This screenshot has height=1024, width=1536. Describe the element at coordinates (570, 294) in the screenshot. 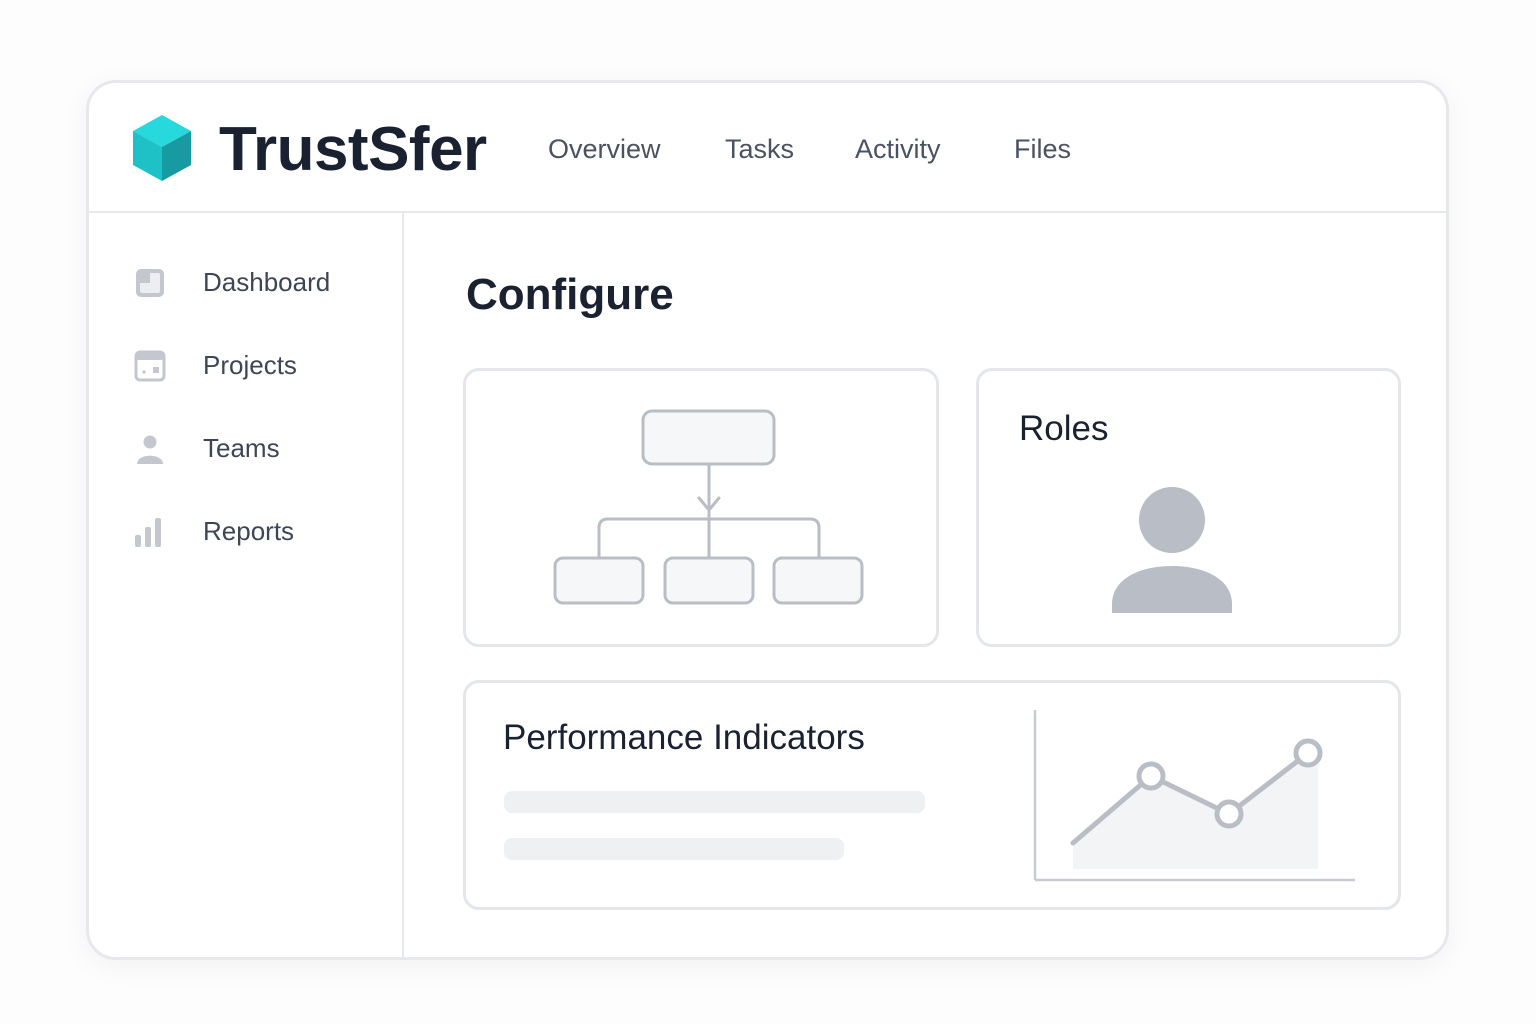

I see `page-title: Configure` at that location.